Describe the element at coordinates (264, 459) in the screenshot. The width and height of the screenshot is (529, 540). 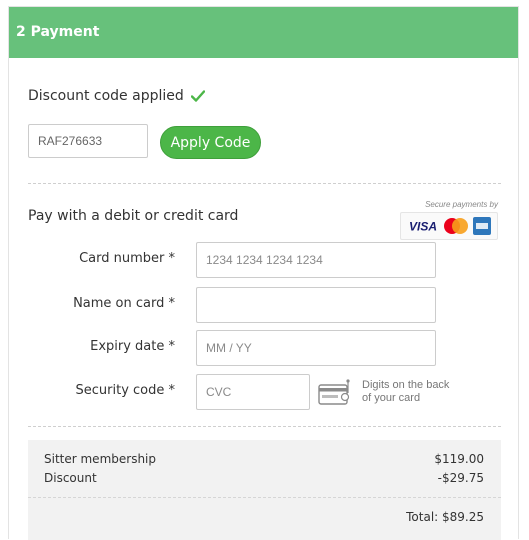
I see `summary-row: Sitter membership $119.00` at that location.